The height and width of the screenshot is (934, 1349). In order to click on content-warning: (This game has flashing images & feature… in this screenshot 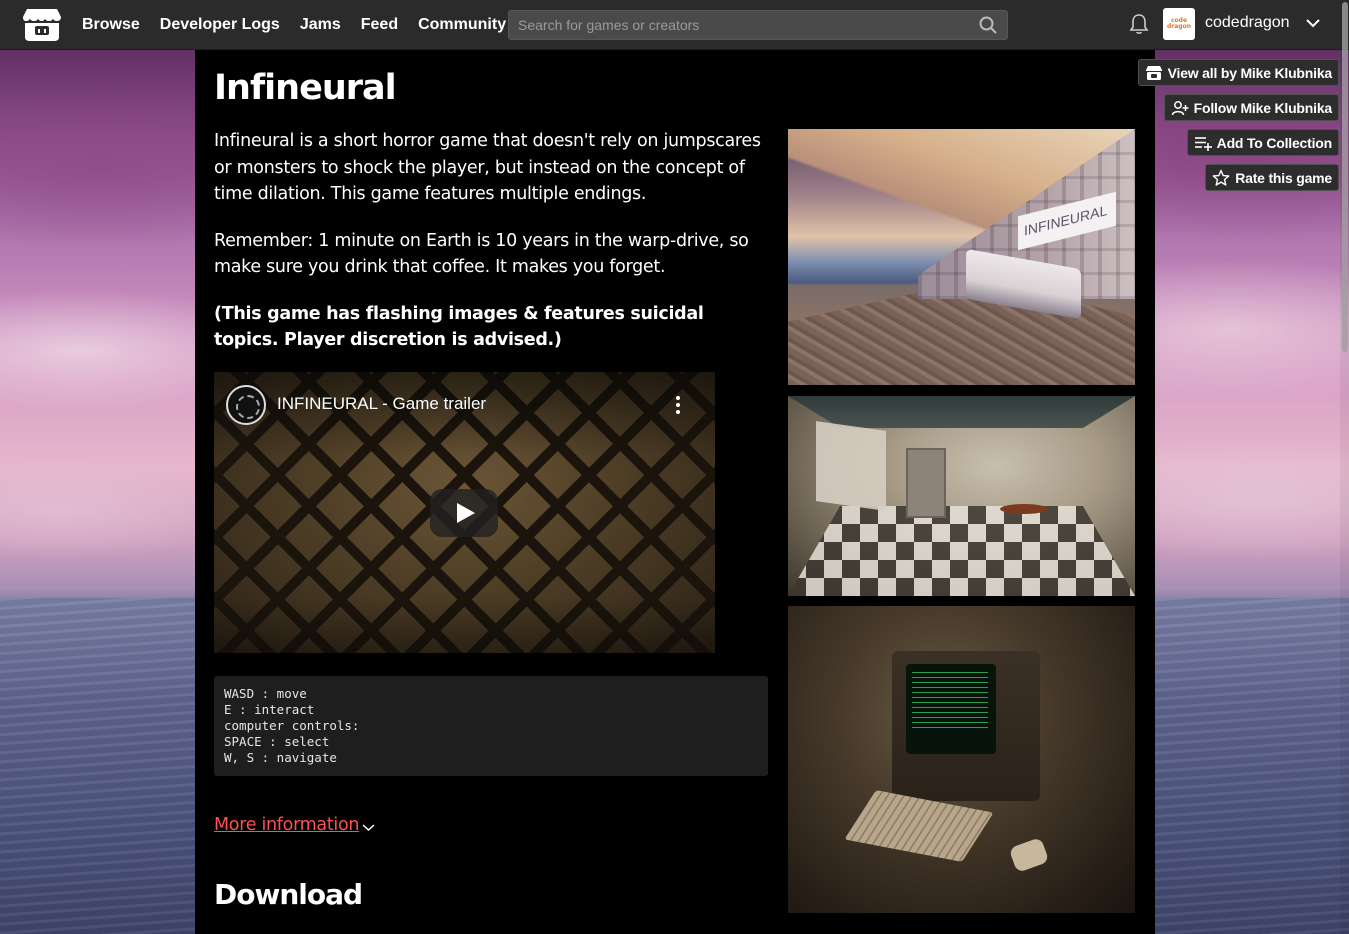, I will do `click(459, 327)`.